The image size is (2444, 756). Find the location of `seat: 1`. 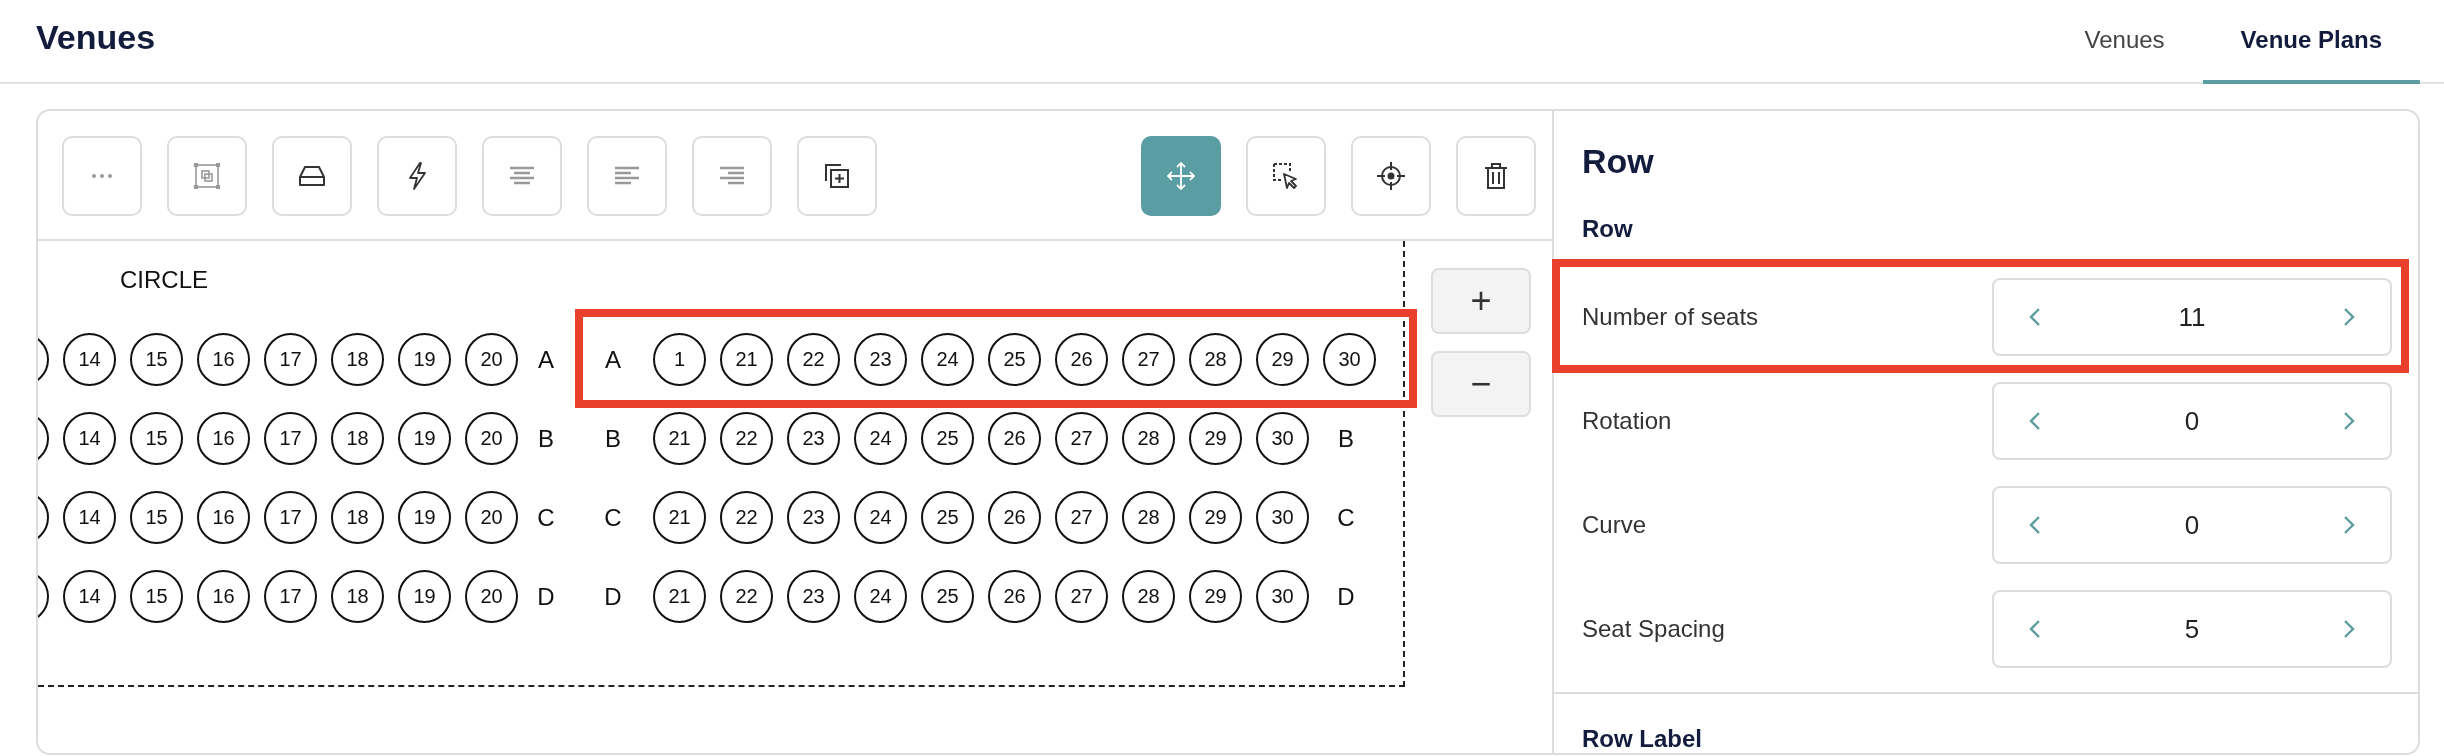

seat: 1 is located at coordinates (679, 359).